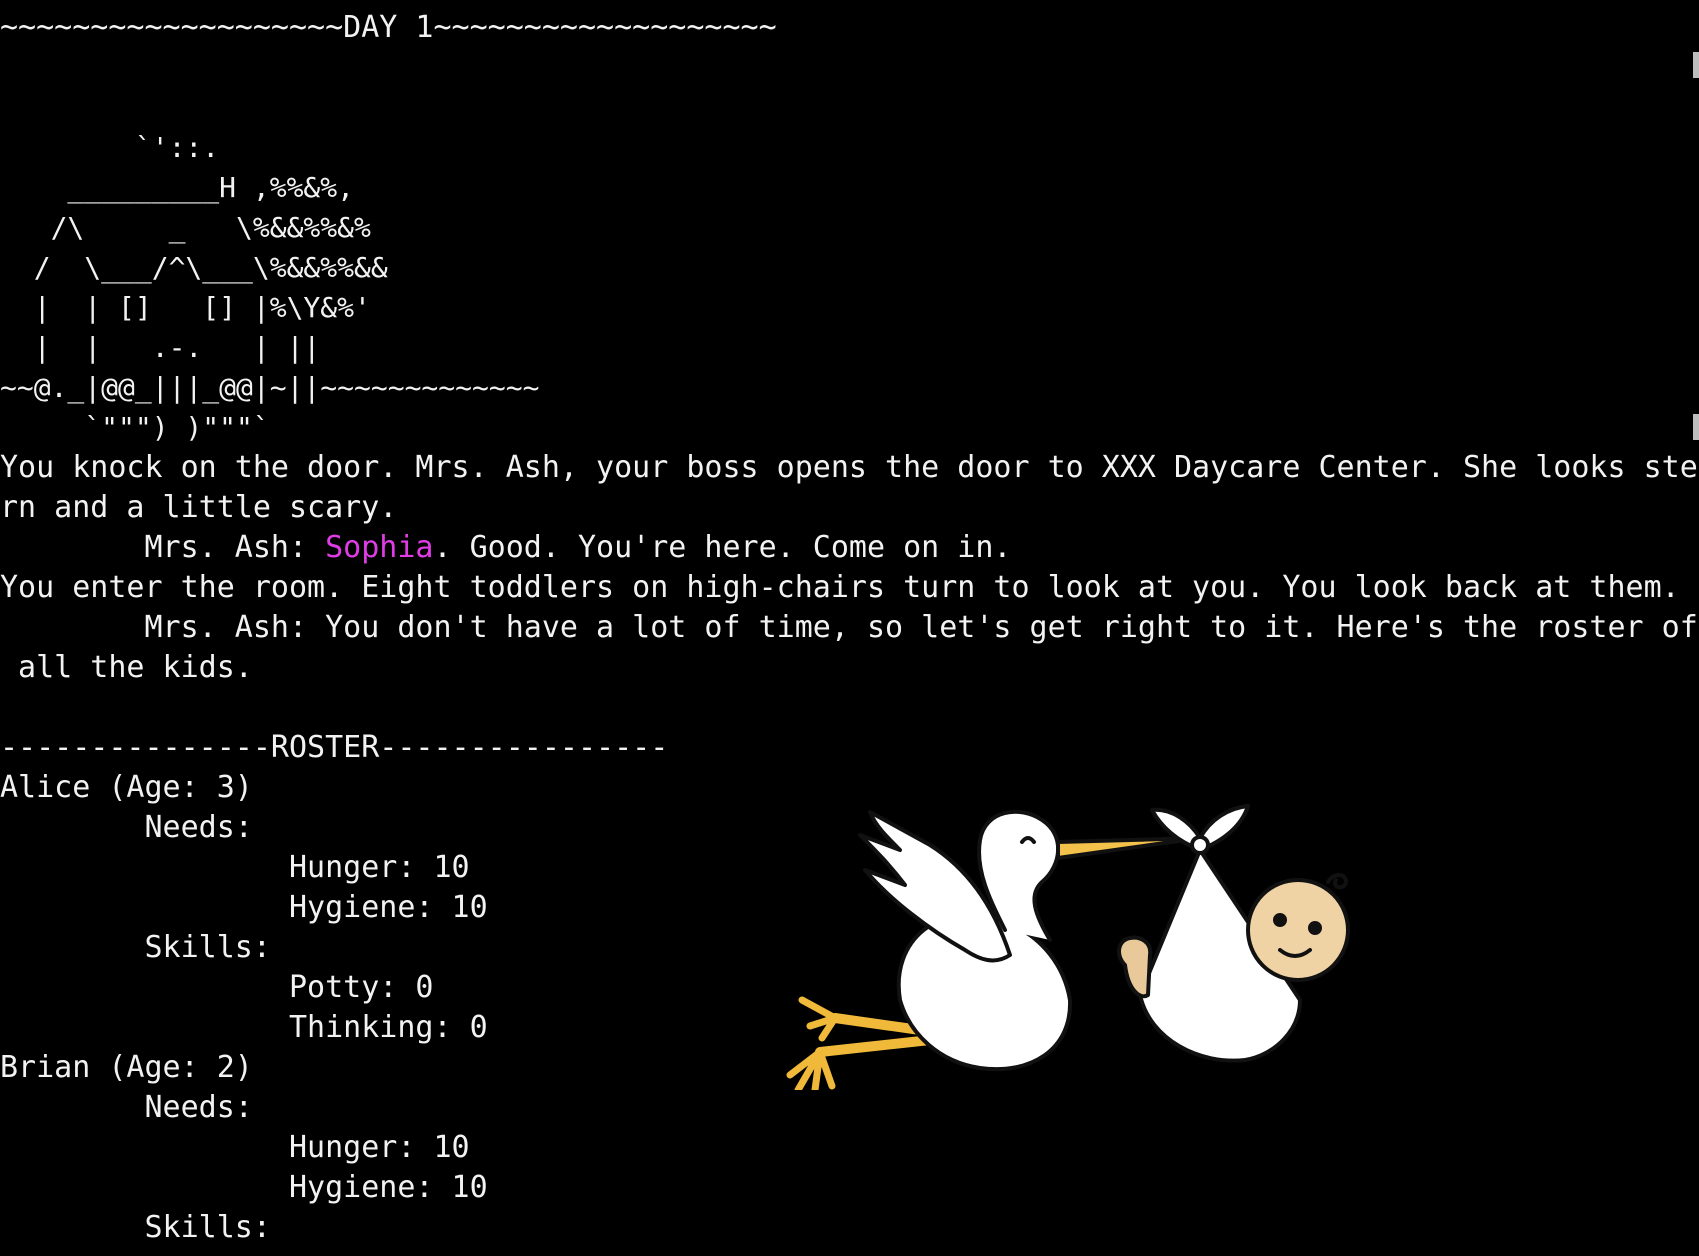  Describe the element at coordinates (126, 667) in the screenshot. I see `roster-intro-text: all the kids.` at that location.